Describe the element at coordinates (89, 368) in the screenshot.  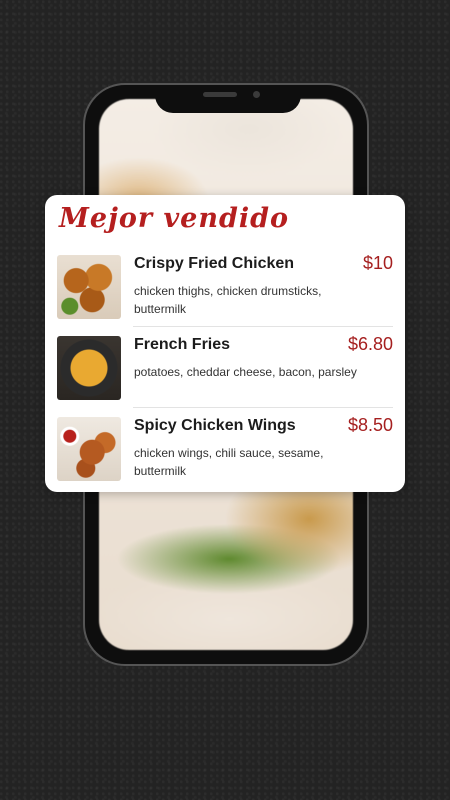
I see `french-fries-image` at that location.